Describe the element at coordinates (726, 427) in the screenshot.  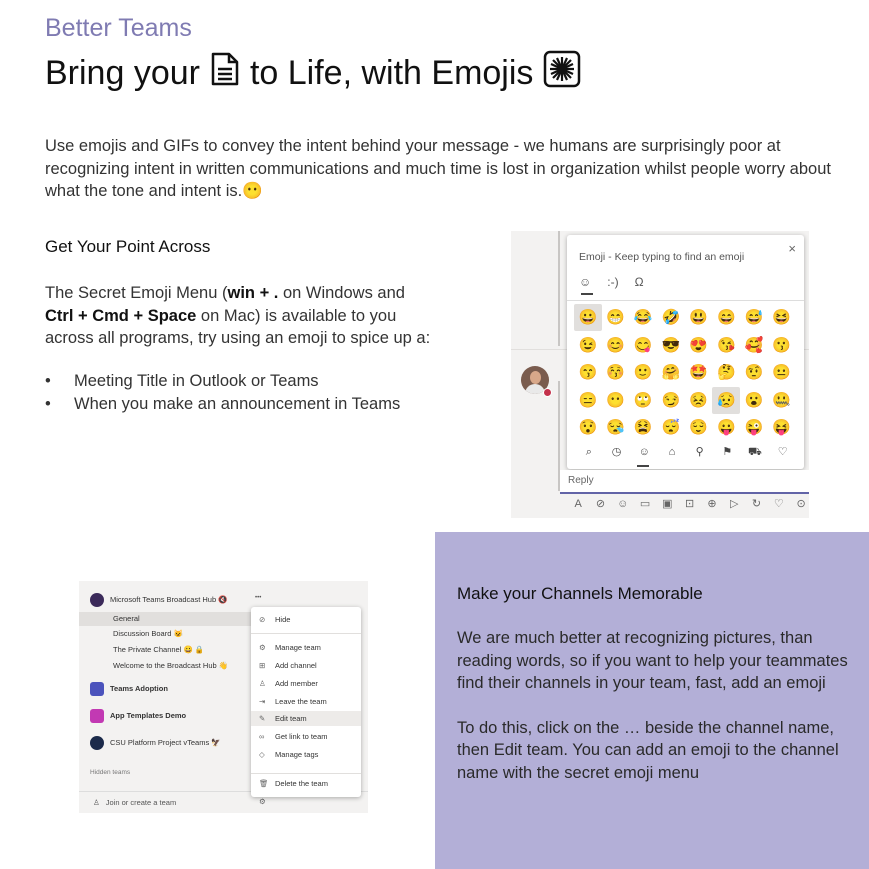
I see `emoji-cell: 😛` at that location.